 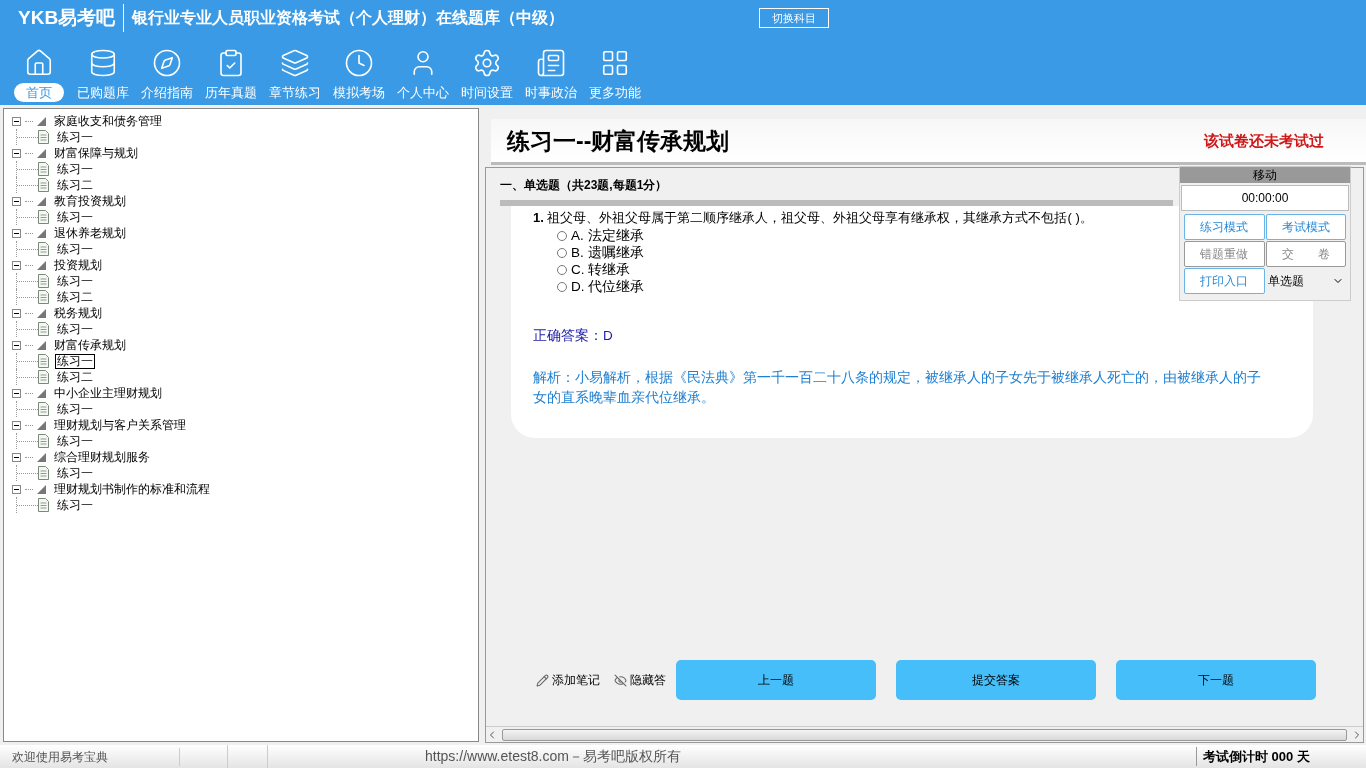 I want to click on timer-display: 00:00:00, so click(x=1265, y=198).